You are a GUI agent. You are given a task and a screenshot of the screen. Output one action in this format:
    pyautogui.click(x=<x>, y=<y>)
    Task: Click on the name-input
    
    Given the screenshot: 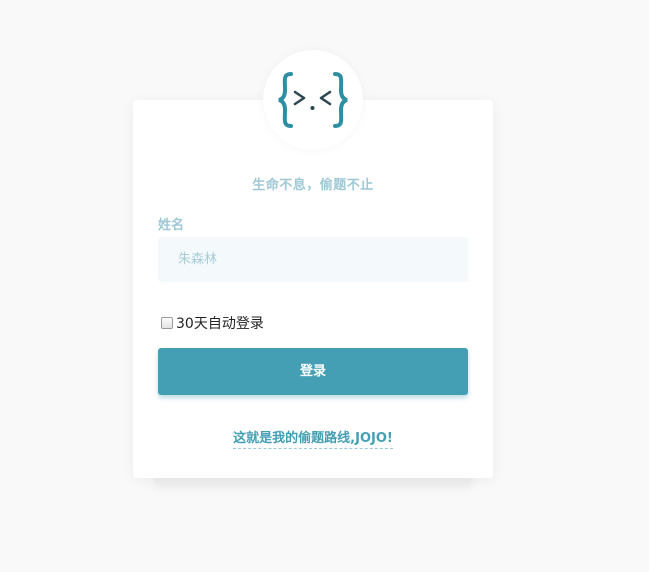 What is the action you would take?
    pyautogui.click(x=313, y=259)
    